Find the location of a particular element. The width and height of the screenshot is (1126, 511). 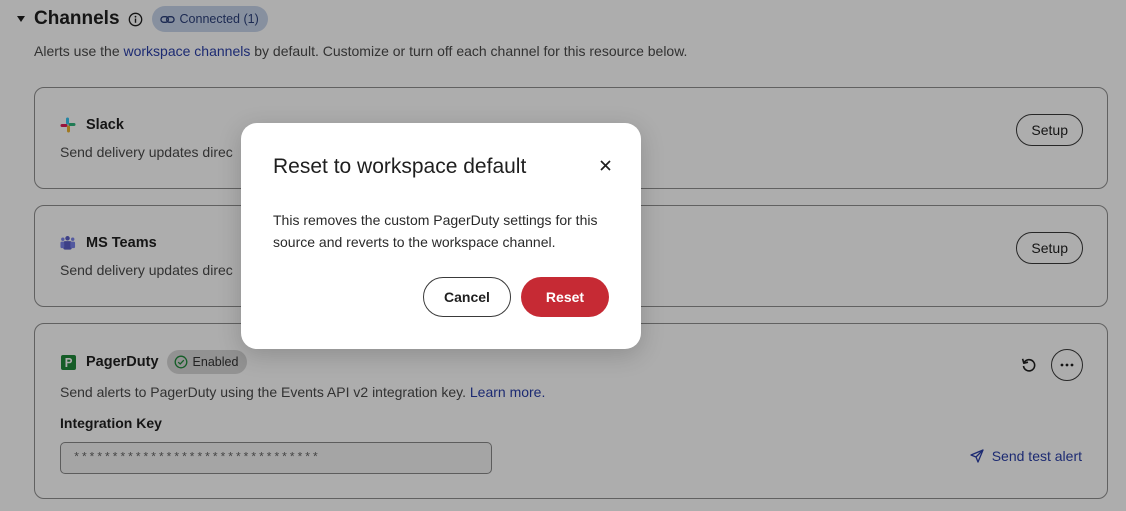

dialog-title: Reset to workspace default is located at coordinates (400, 166).